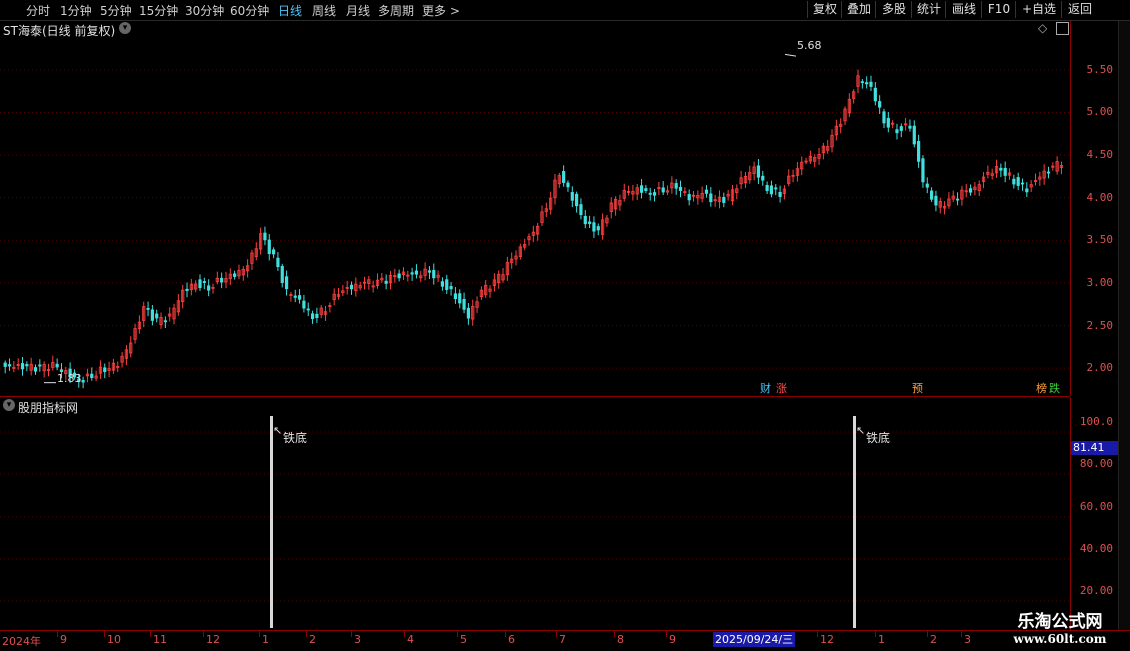 This screenshot has width=1130, height=651. Describe the element at coordinates (1096, 463) in the screenshot. I see `indicator-tick: 80.00` at that location.